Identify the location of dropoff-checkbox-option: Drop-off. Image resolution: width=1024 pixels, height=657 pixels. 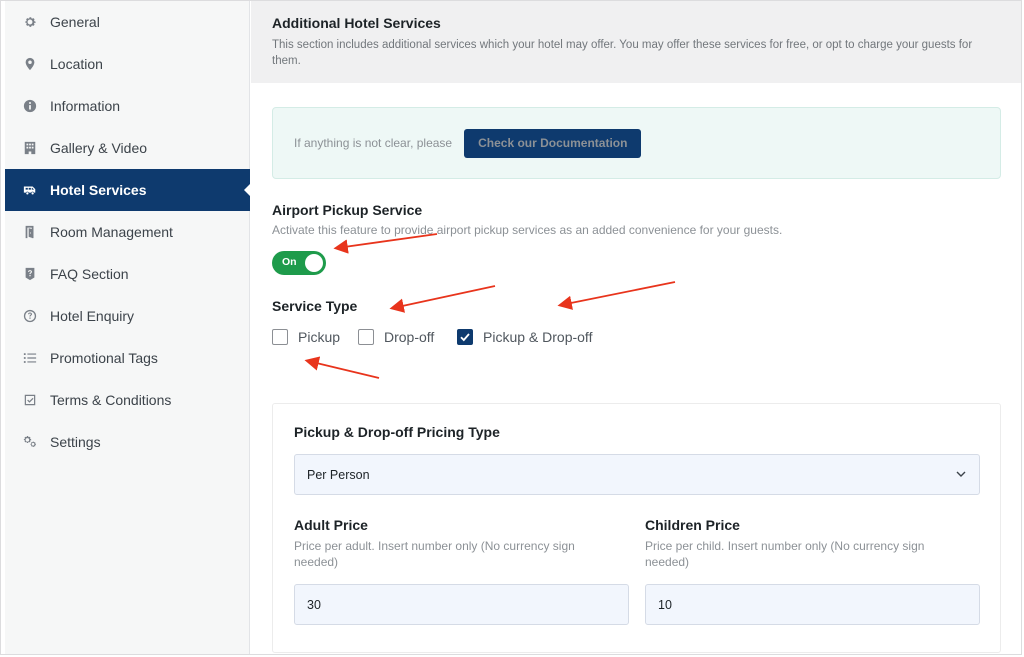
(396, 337).